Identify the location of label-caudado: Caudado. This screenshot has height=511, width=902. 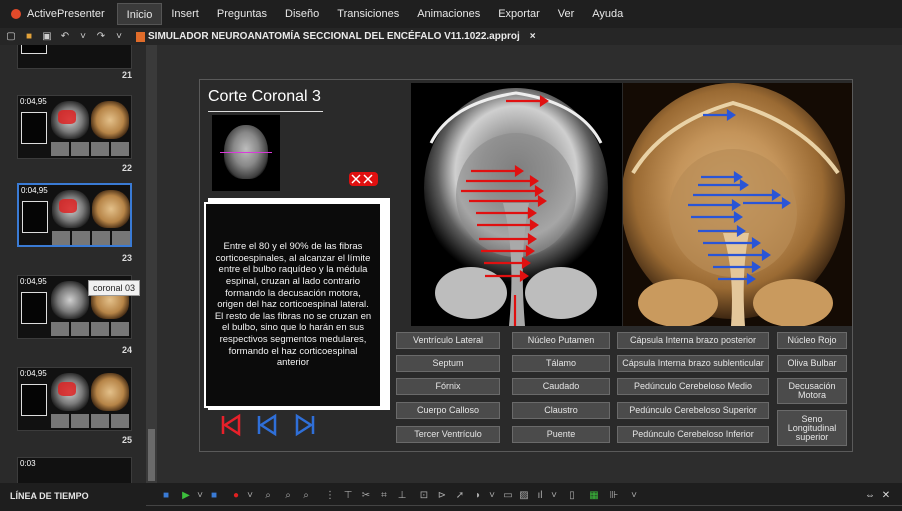
(561, 386).